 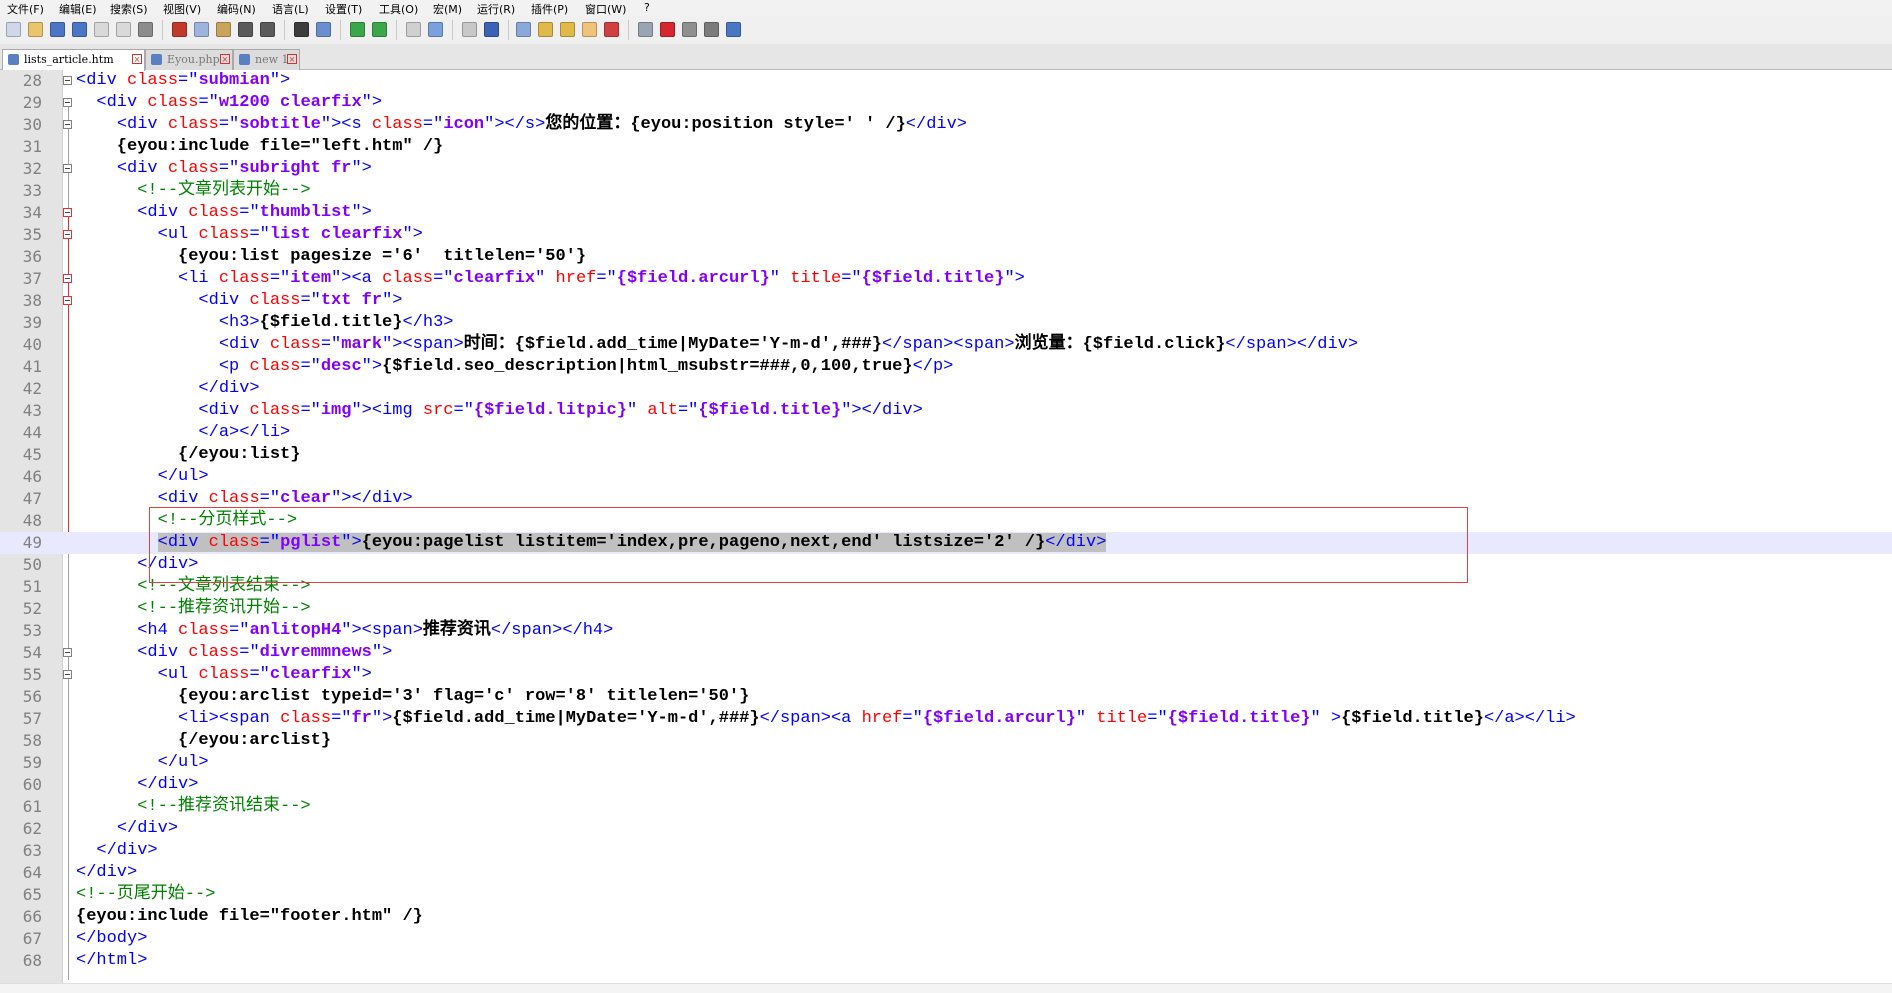 I want to click on menu-item-10: 插件(P), so click(x=549, y=9).